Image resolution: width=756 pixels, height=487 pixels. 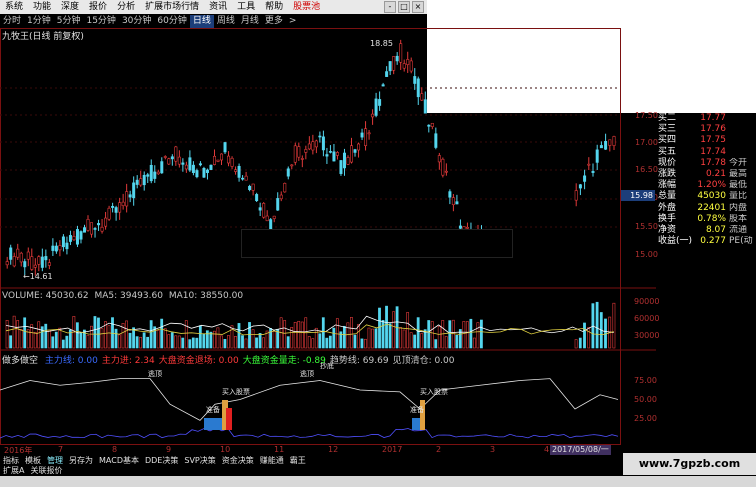 What do you see at coordinates (667, 185) in the screenshot?
I see `quote-label: 涨幅` at bounding box center [667, 185].